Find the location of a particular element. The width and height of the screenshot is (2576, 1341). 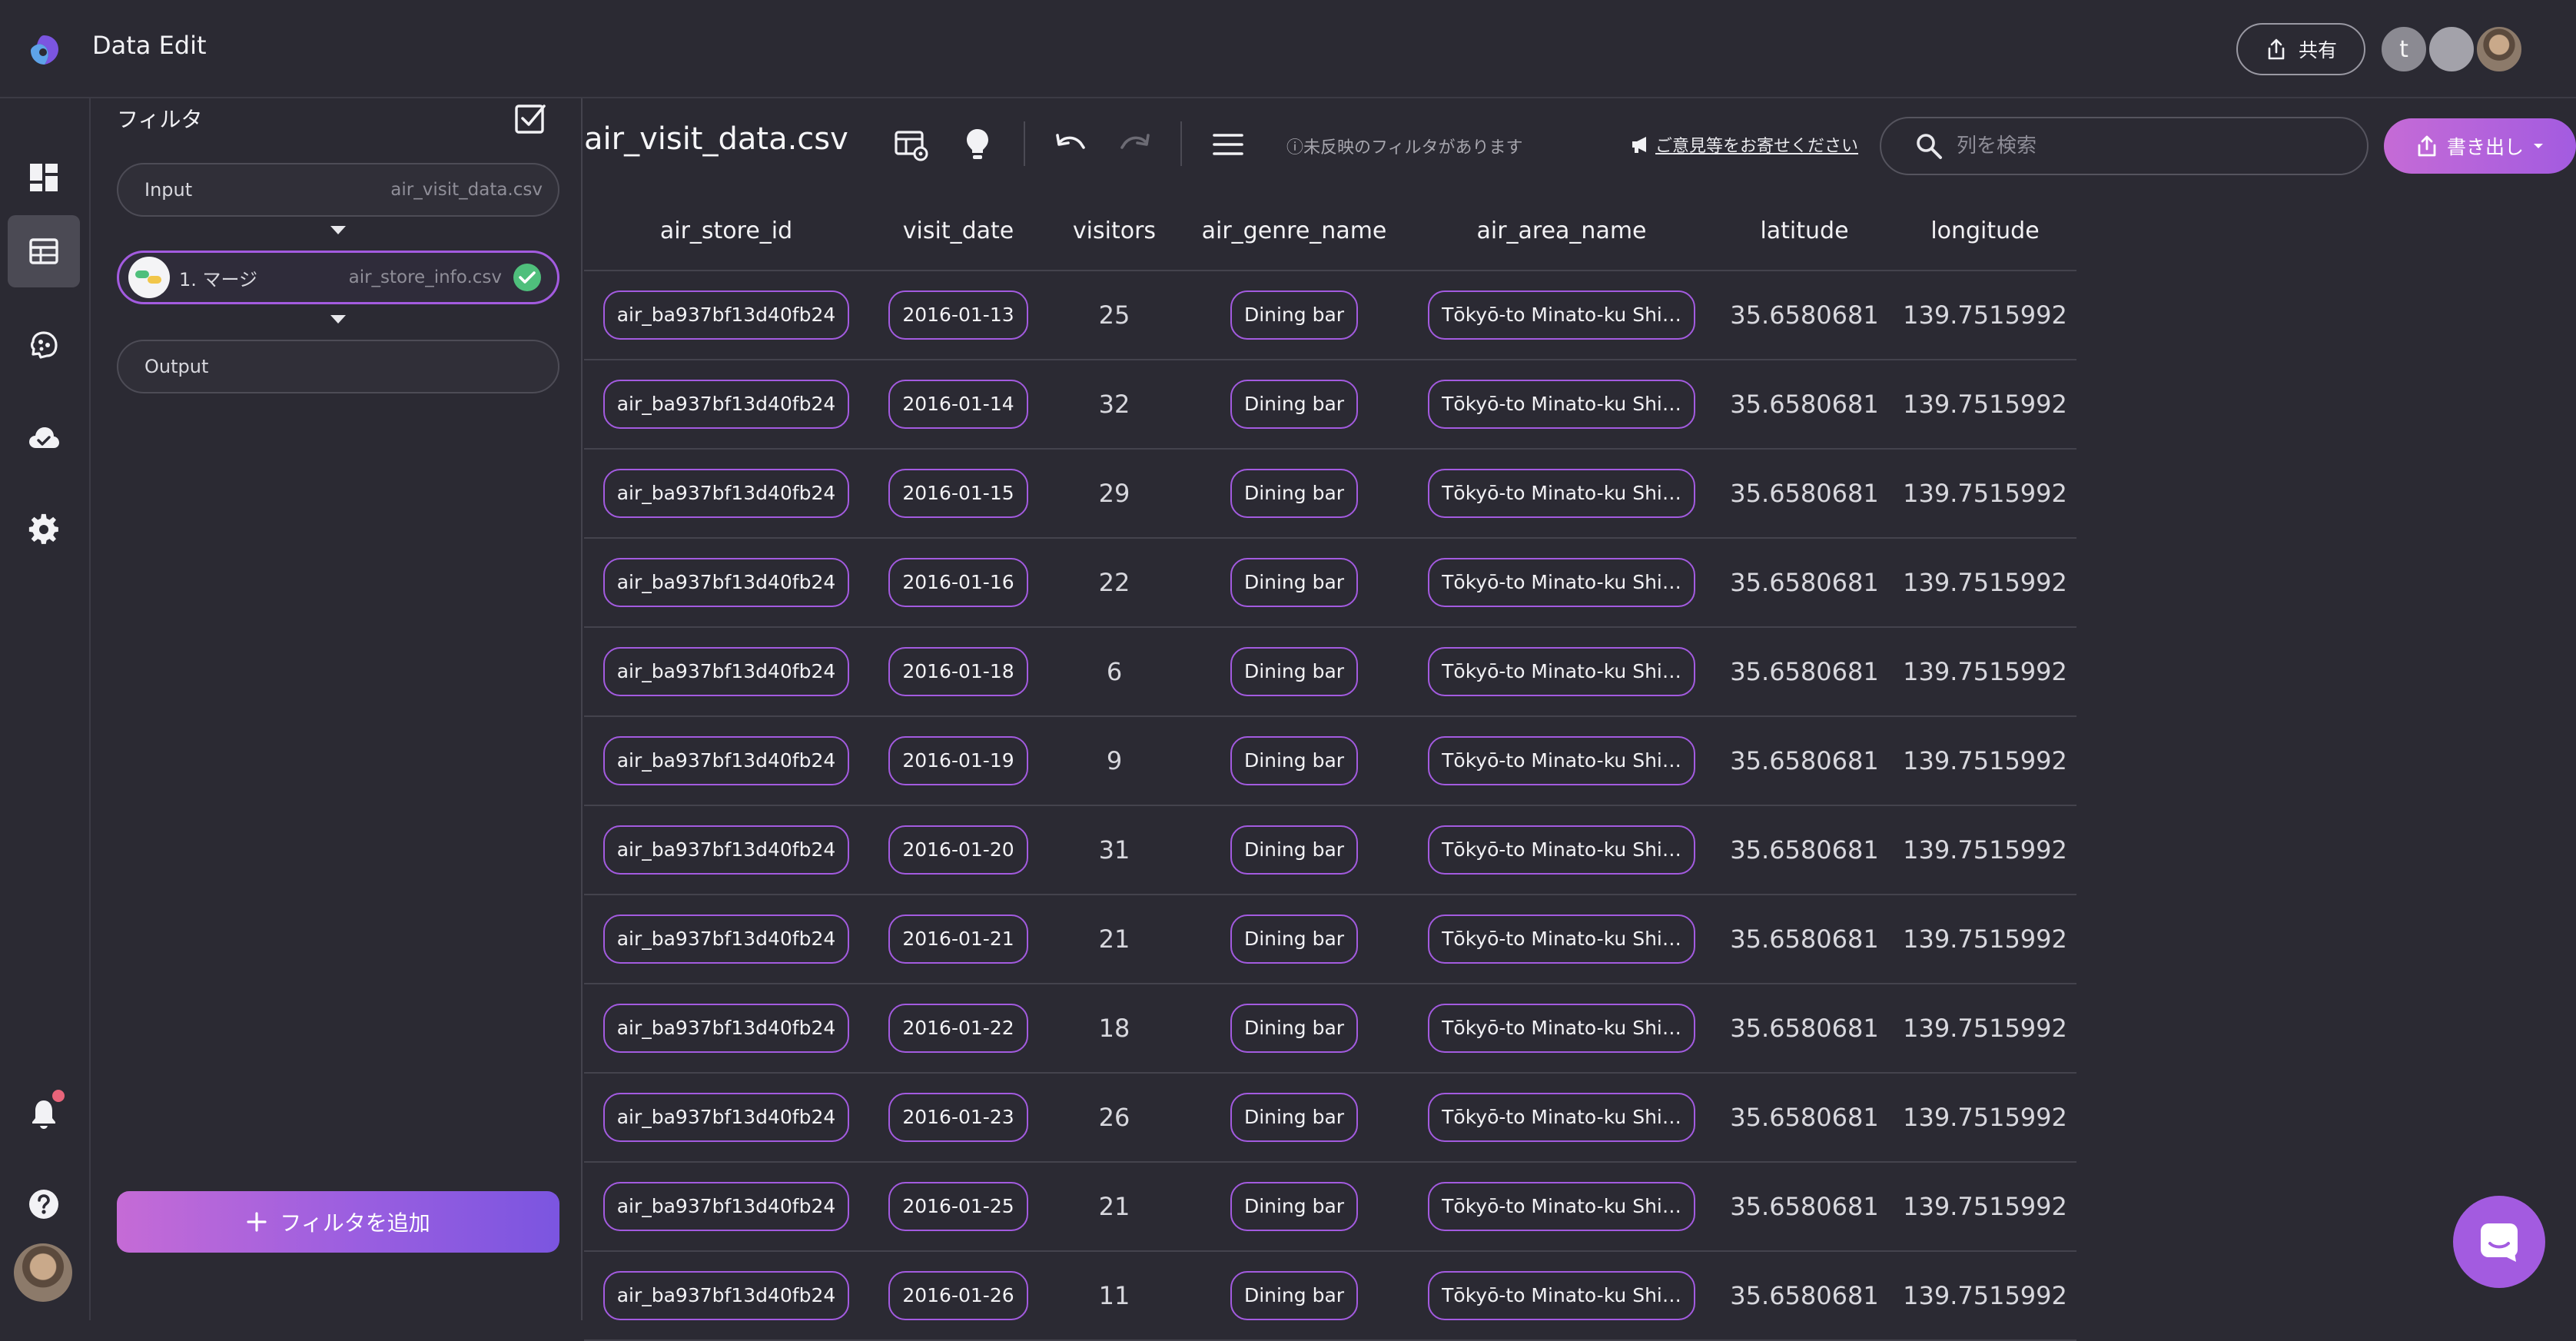

cell-value: 6 is located at coordinates (1114, 671).